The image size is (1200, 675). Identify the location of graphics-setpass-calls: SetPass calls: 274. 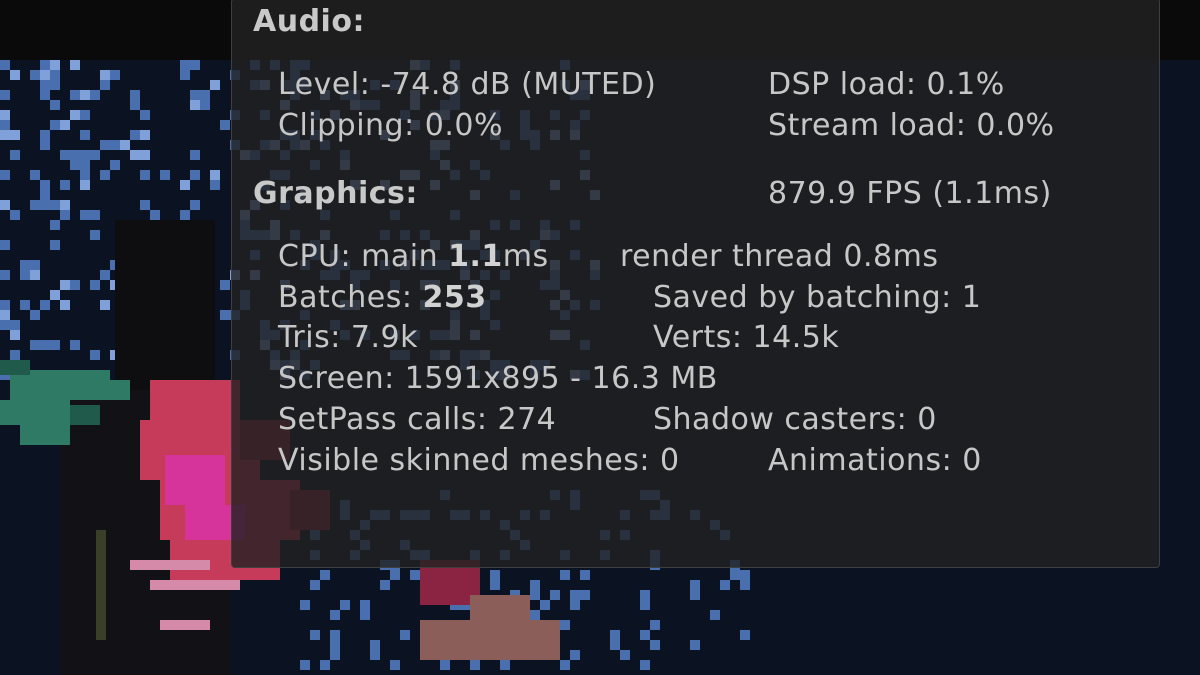
(417, 419).